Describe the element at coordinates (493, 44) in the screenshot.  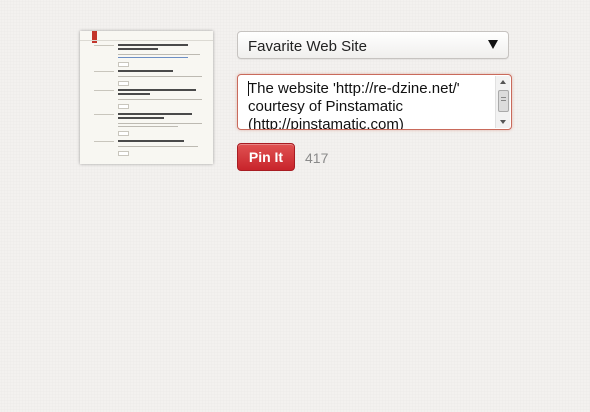
I see `caret-down-icon` at that location.